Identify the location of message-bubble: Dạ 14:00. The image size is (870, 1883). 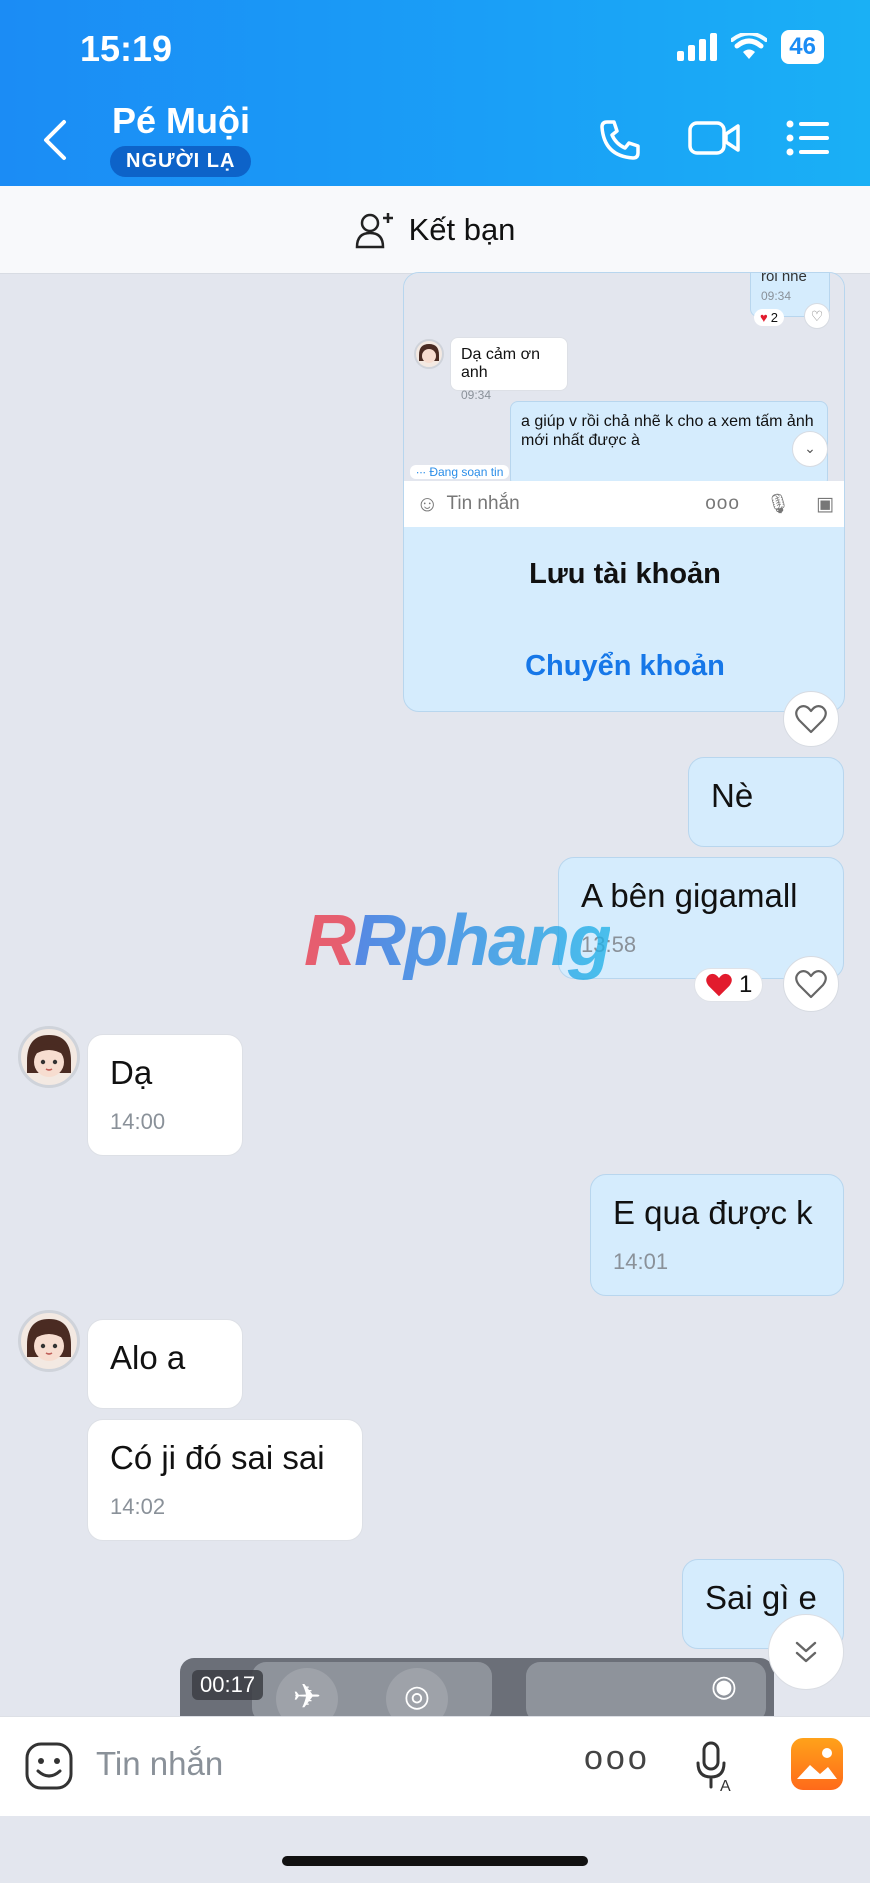
(165, 1095).